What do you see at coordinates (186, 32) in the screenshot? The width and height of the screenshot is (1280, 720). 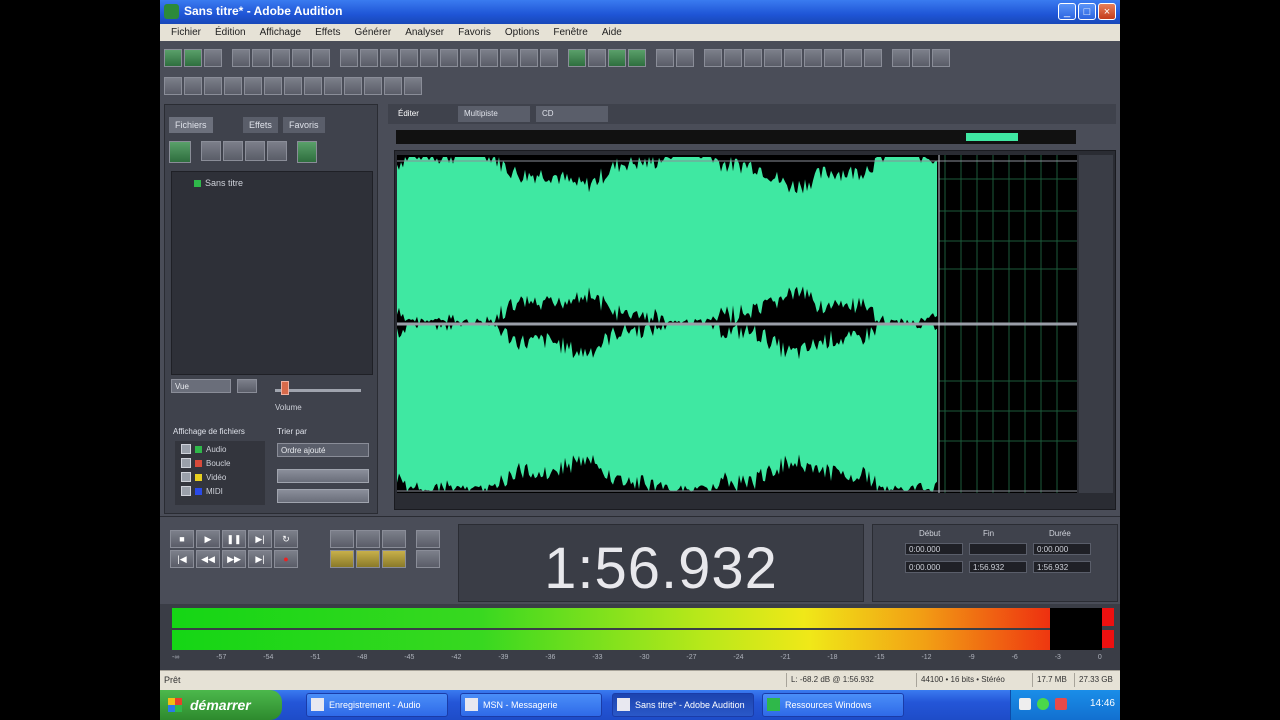 I see `menu-item-file: Fichier` at bounding box center [186, 32].